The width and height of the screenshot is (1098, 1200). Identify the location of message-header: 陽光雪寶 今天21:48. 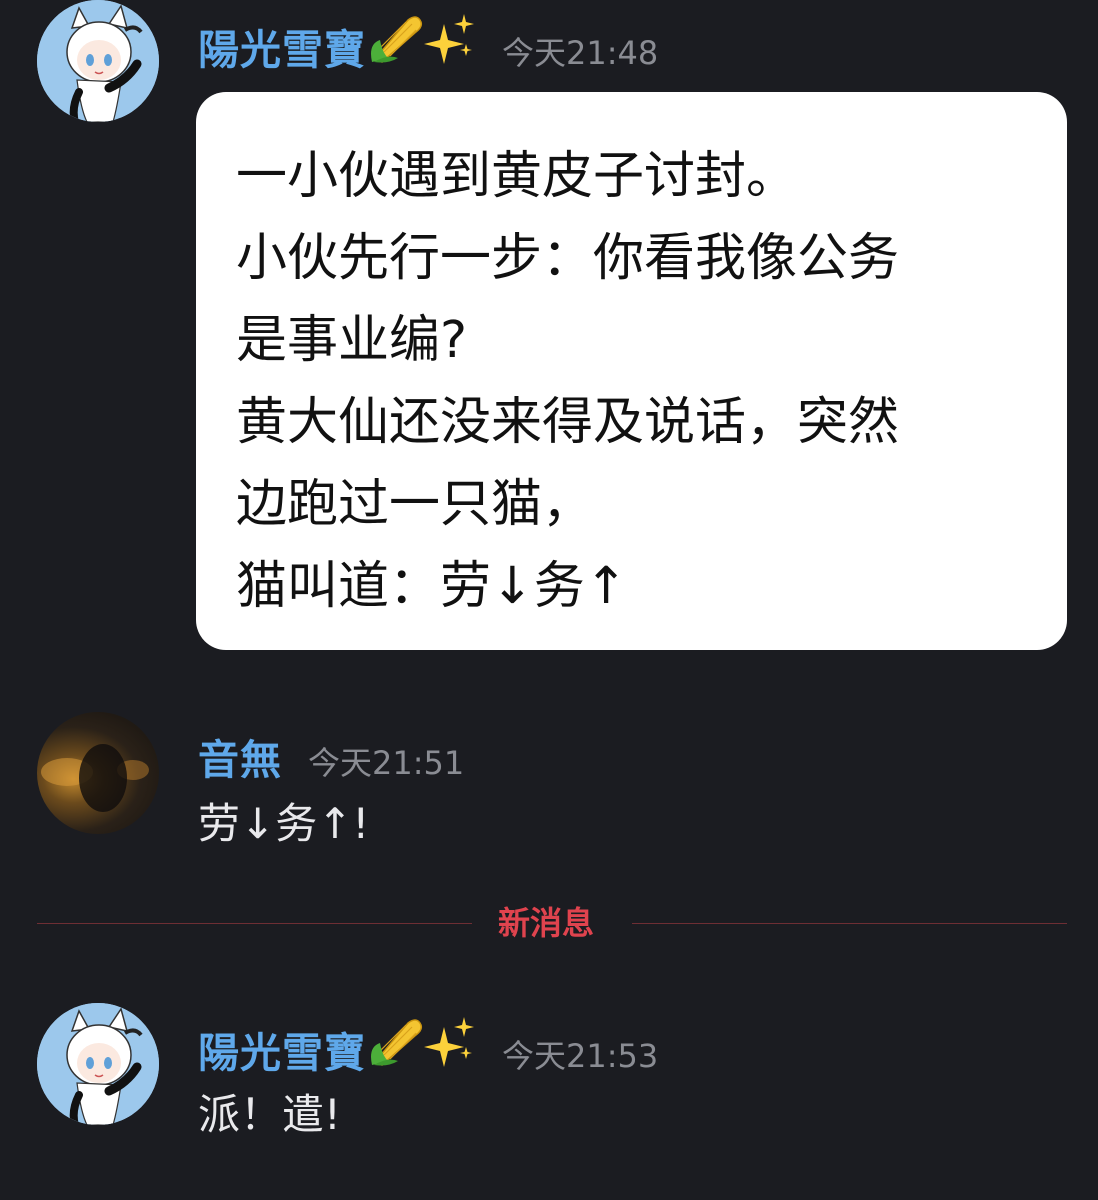
(428, 45).